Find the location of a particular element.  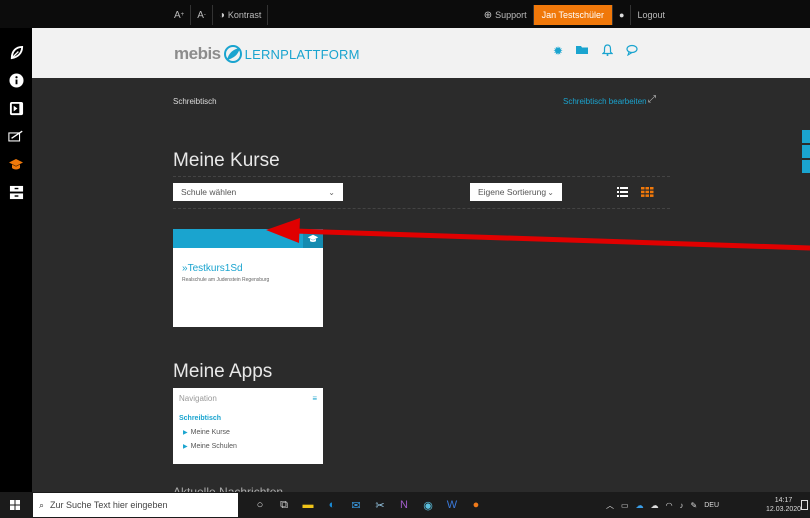

task-view-icon: ⧉ is located at coordinates (284, 505).